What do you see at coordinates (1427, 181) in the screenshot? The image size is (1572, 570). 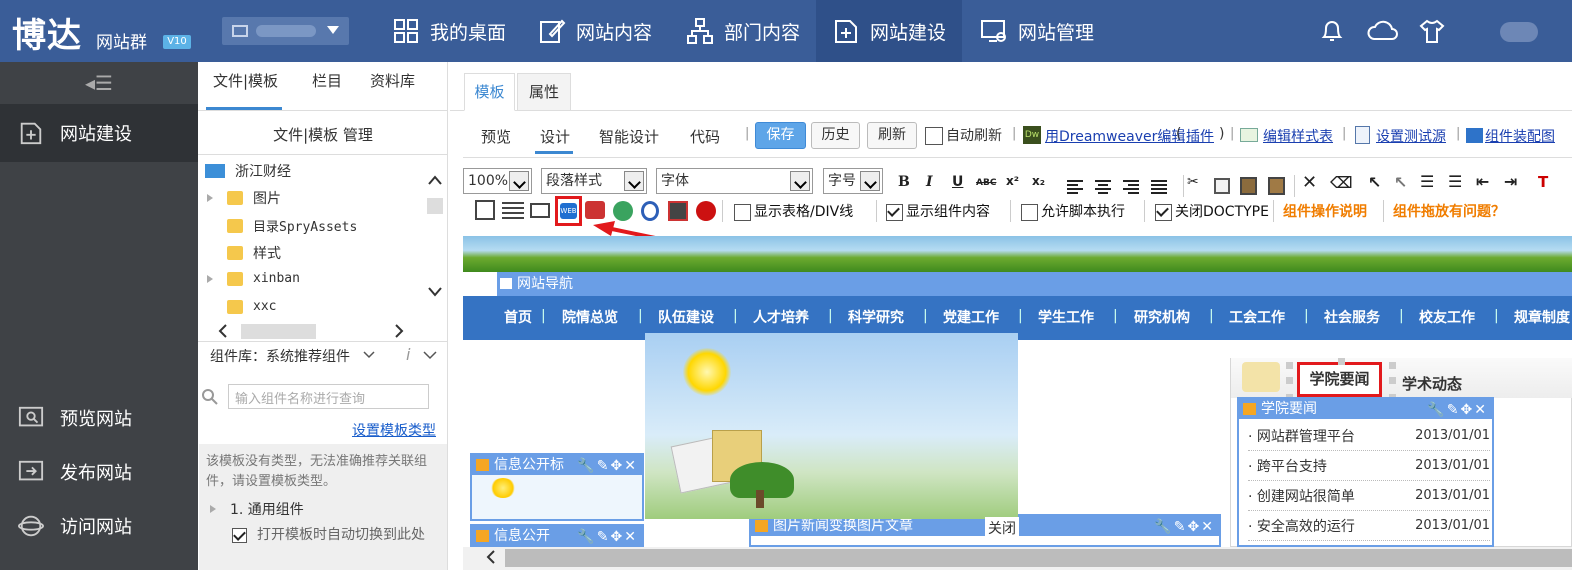 I see `ordered-list-icon: ☰` at bounding box center [1427, 181].